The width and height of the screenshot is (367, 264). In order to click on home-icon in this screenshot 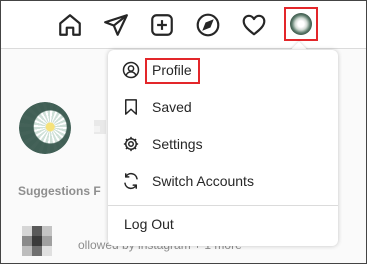, I will do `click(70, 25)`.